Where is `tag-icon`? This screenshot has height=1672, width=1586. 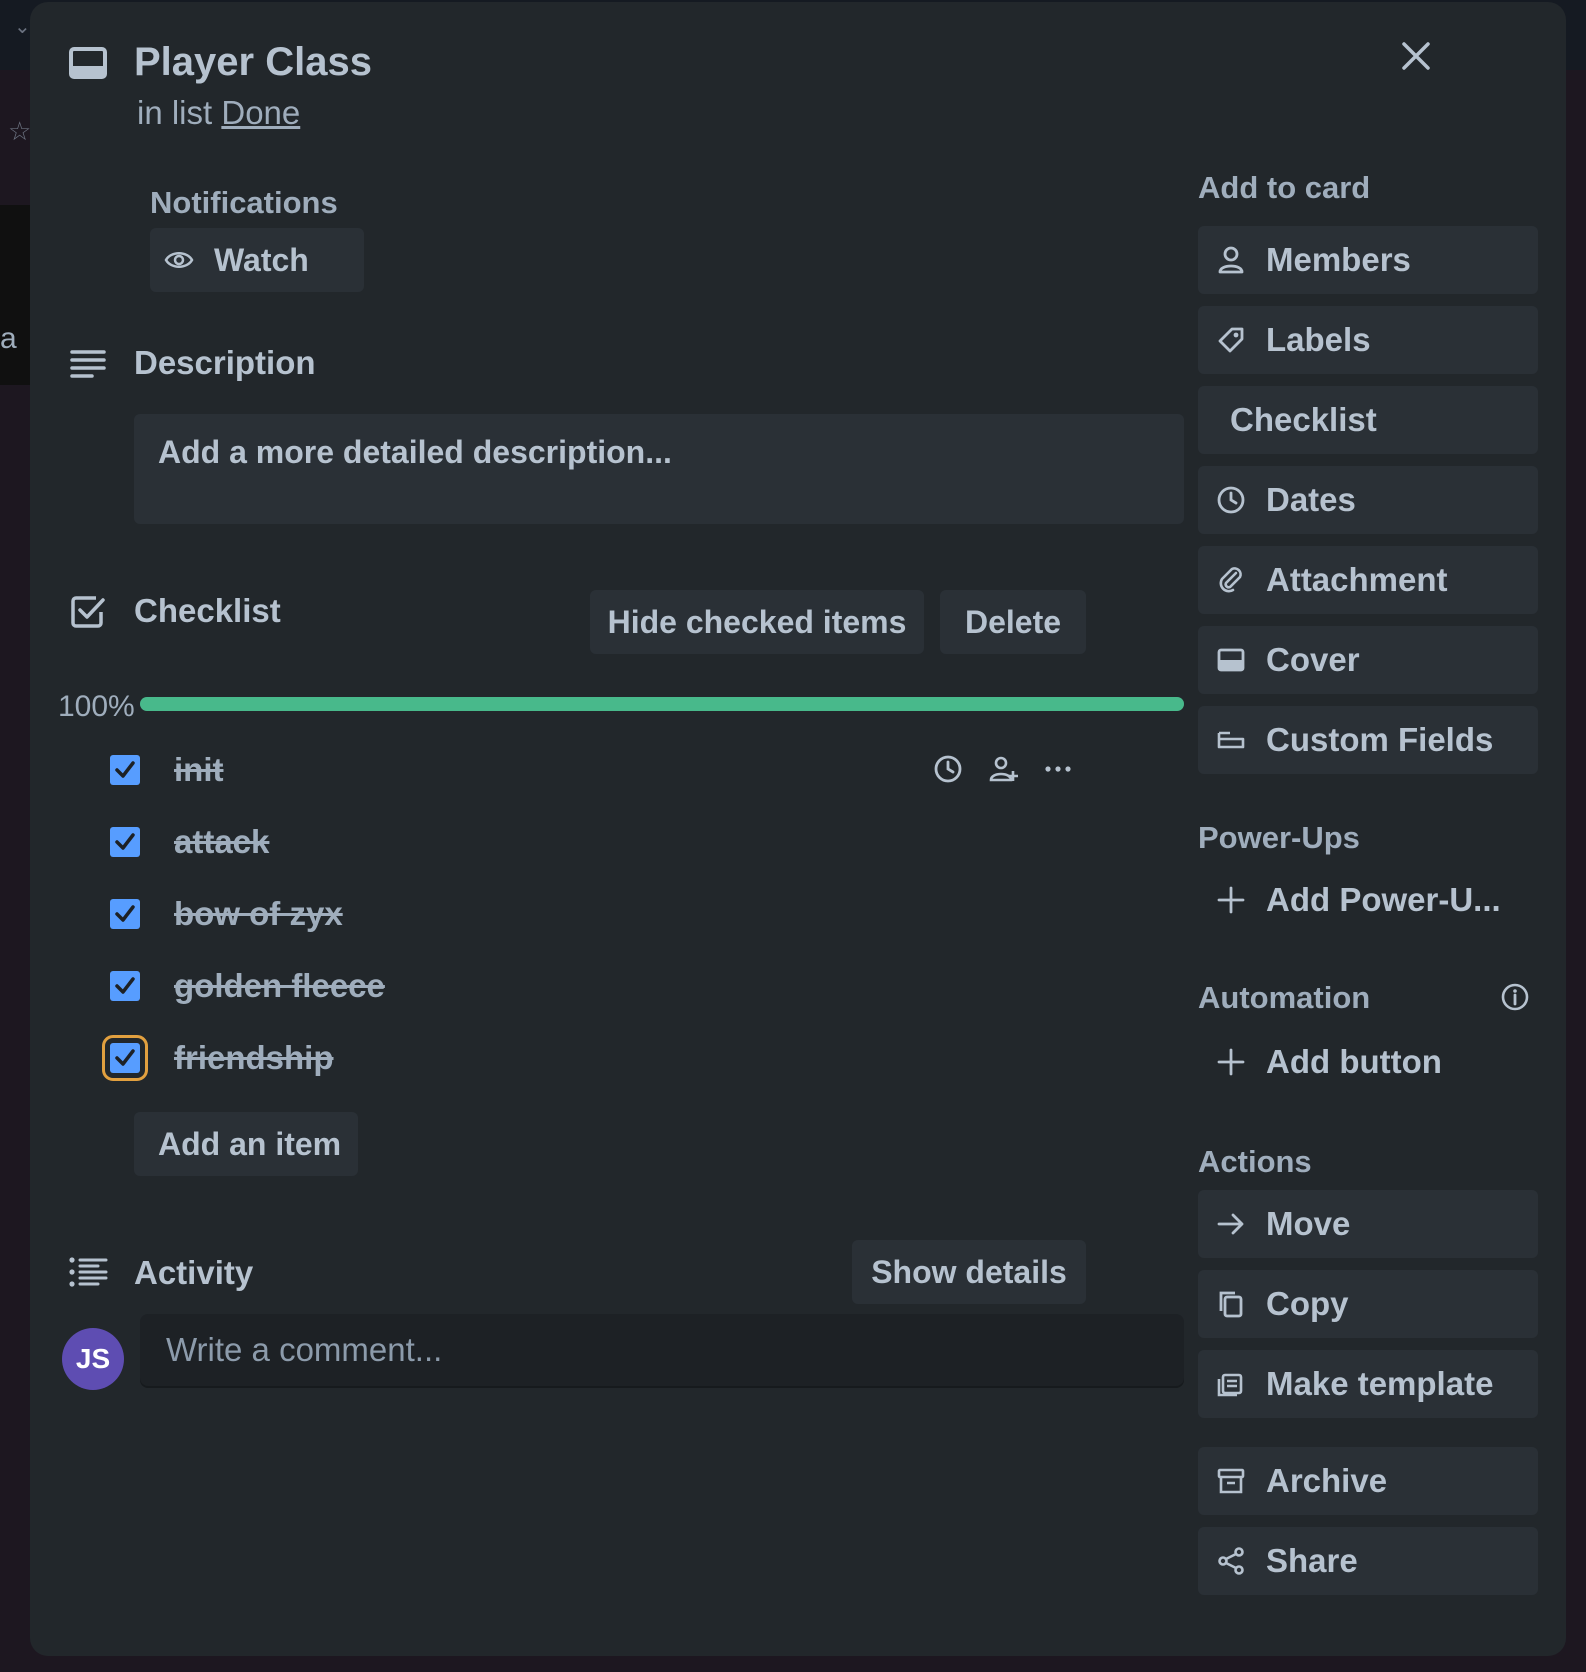
tag-icon is located at coordinates (1231, 340).